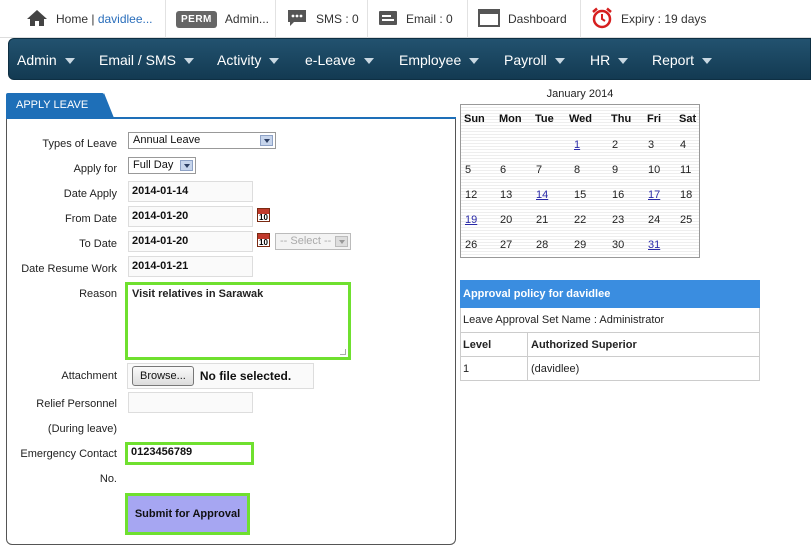 This screenshot has width=811, height=548. I want to click on calendar-day: 17, so click(654, 195).